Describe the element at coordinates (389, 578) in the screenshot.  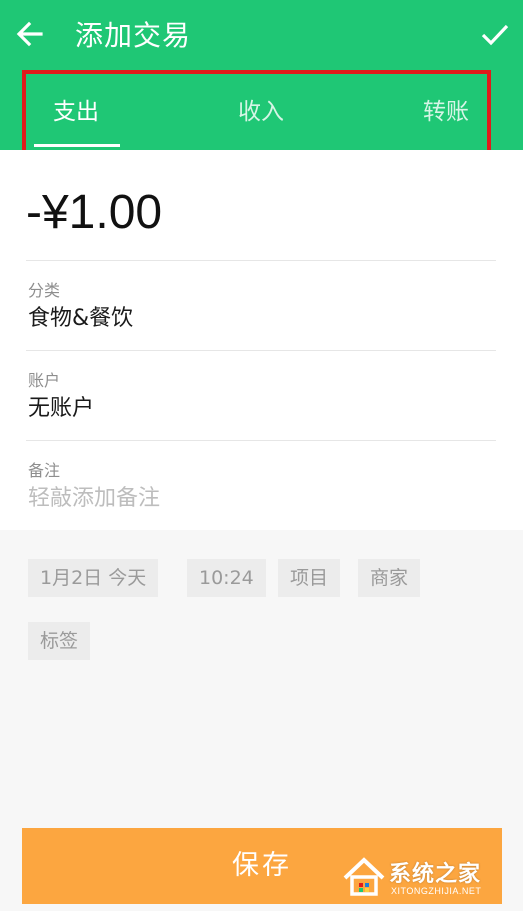
I see `merchant-chip: 商家` at that location.